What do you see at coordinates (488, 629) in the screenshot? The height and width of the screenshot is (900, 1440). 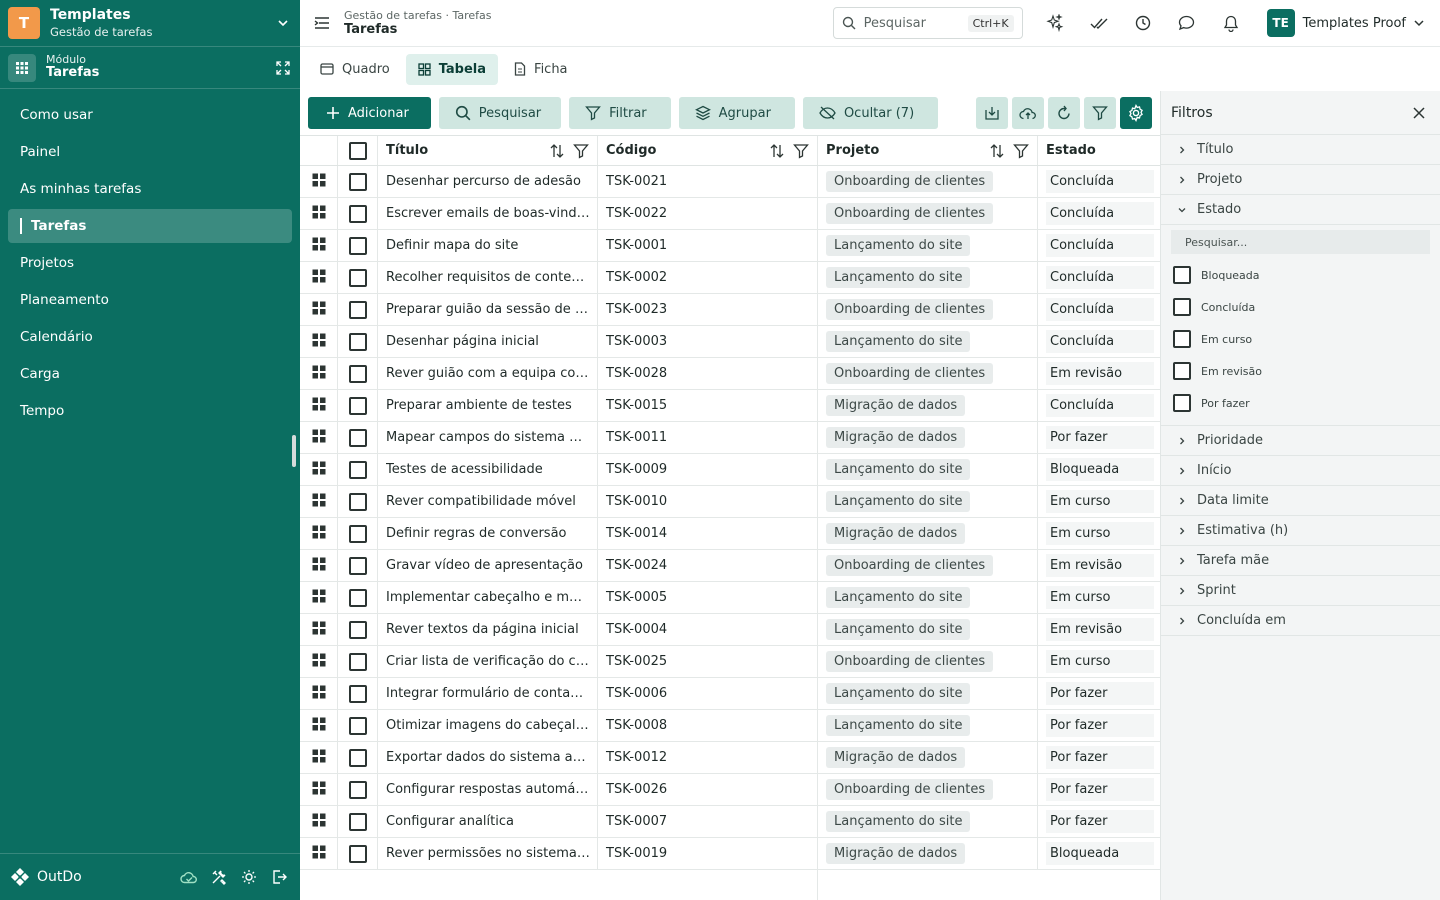 I see `cell-title: Rever textos da página inicial` at bounding box center [488, 629].